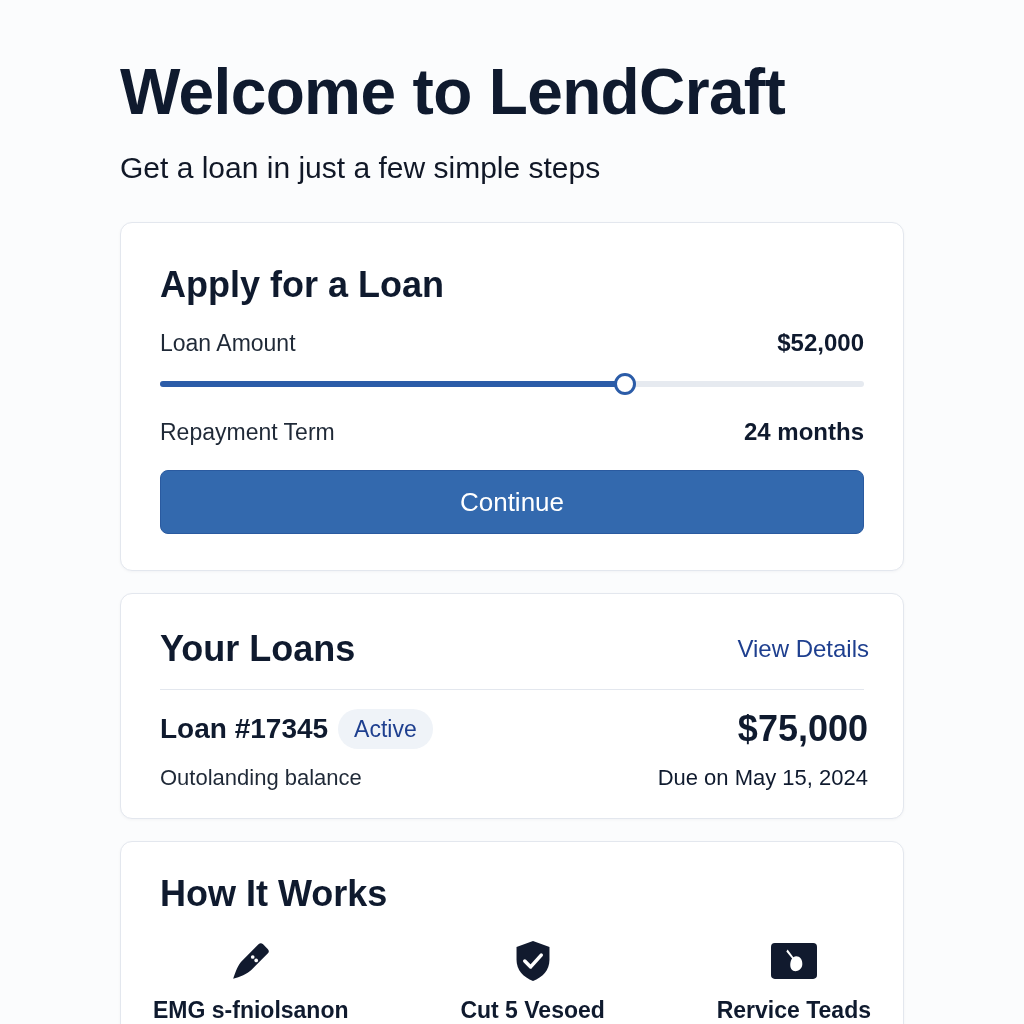 The image size is (1024, 1024). Describe the element at coordinates (793, 961) in the screenshot. I see `tile-drop-icon` at that location.